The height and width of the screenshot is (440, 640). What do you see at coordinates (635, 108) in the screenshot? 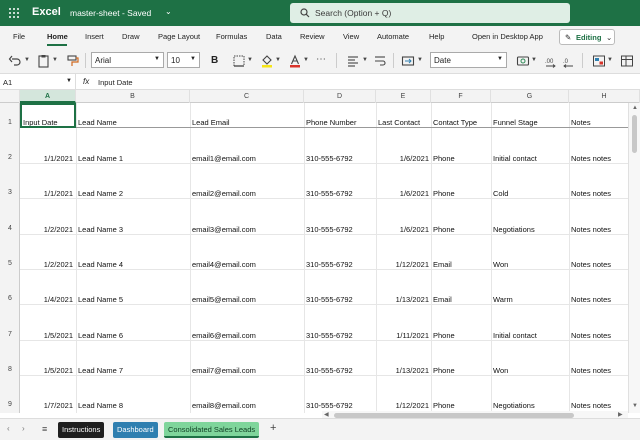
I see `scroll-up-icon: ▲` at bounding box center [635, 108].